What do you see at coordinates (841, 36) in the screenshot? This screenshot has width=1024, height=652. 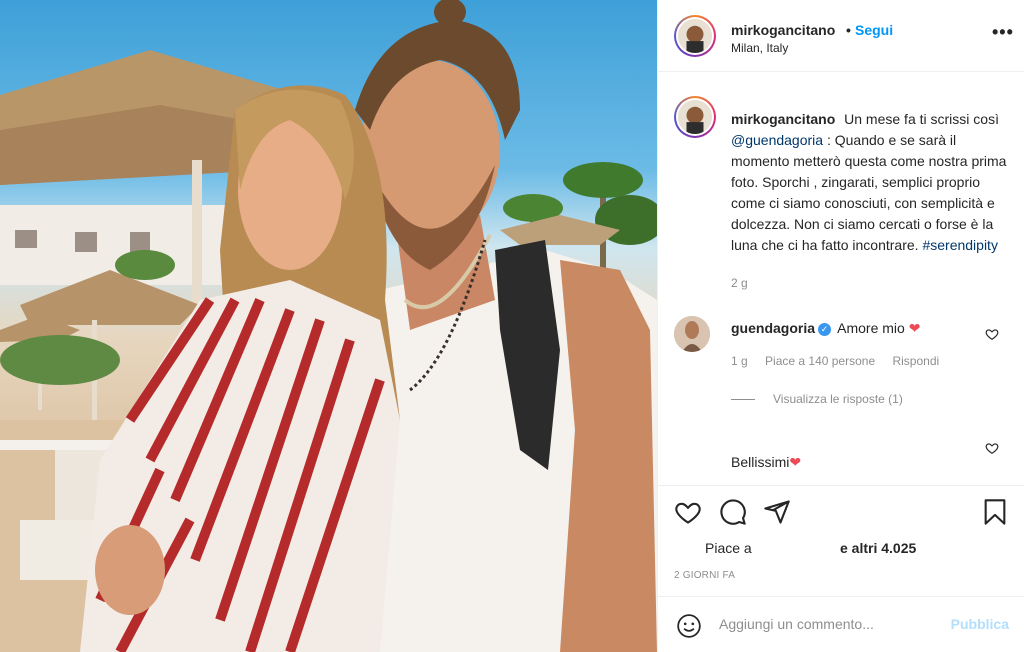 I see `post-header: mirkogancitano • Segui Milan, Italy •••` at bounding box center [841, 36].